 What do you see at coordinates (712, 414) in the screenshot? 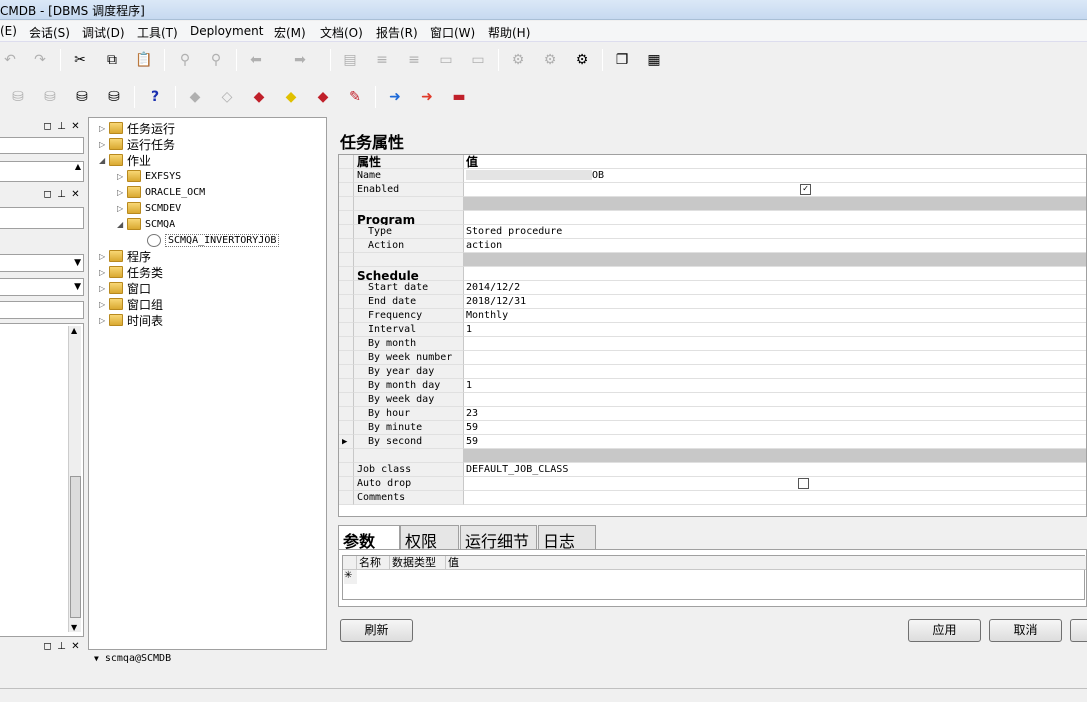
I see `property-row-by-hour: By hour 23` at bounding box center [712, 414].